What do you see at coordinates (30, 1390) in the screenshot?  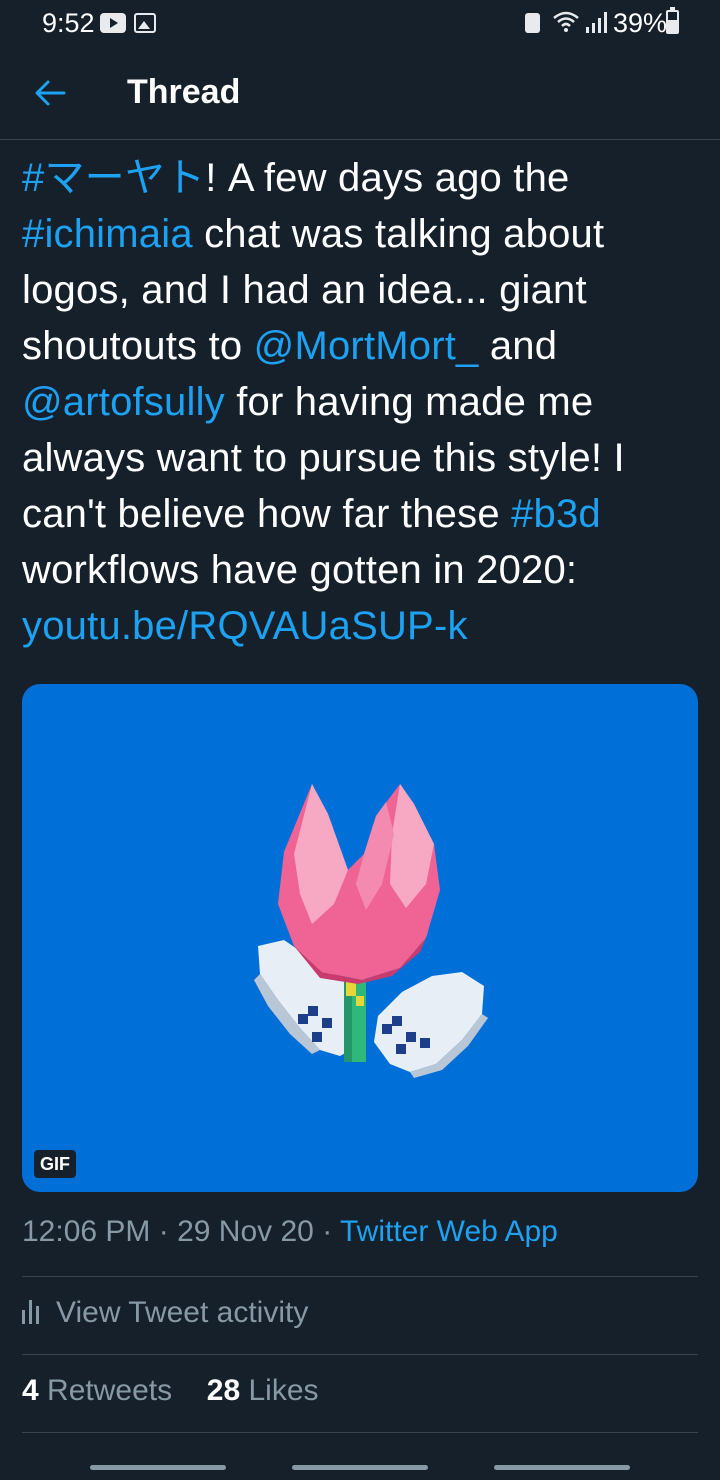 I see `retweets-count: 4` at bounding box center [30, 1390].